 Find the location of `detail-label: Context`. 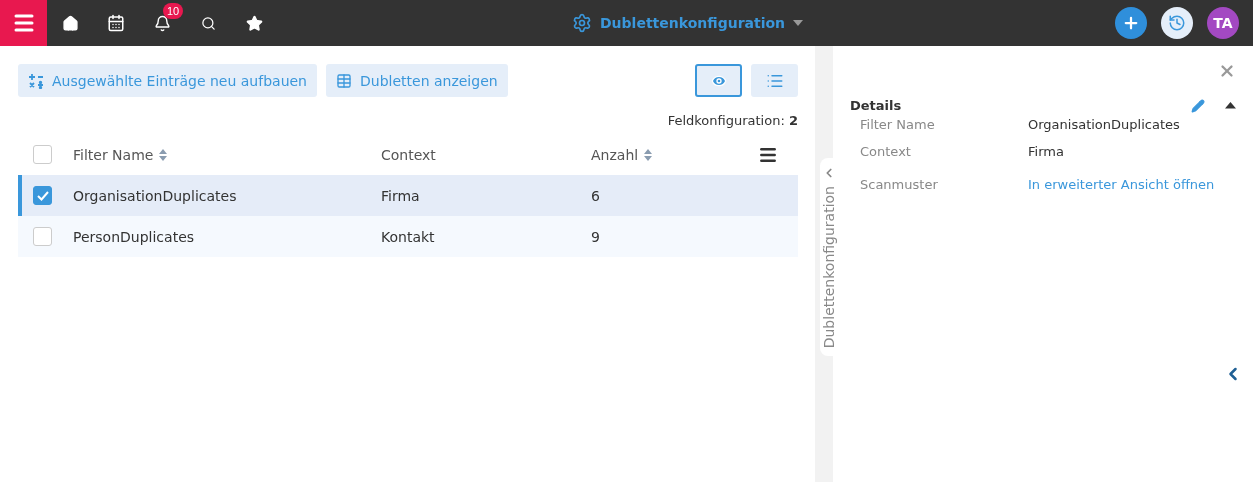

detail-label: Context is located at coordinates (886, 151).